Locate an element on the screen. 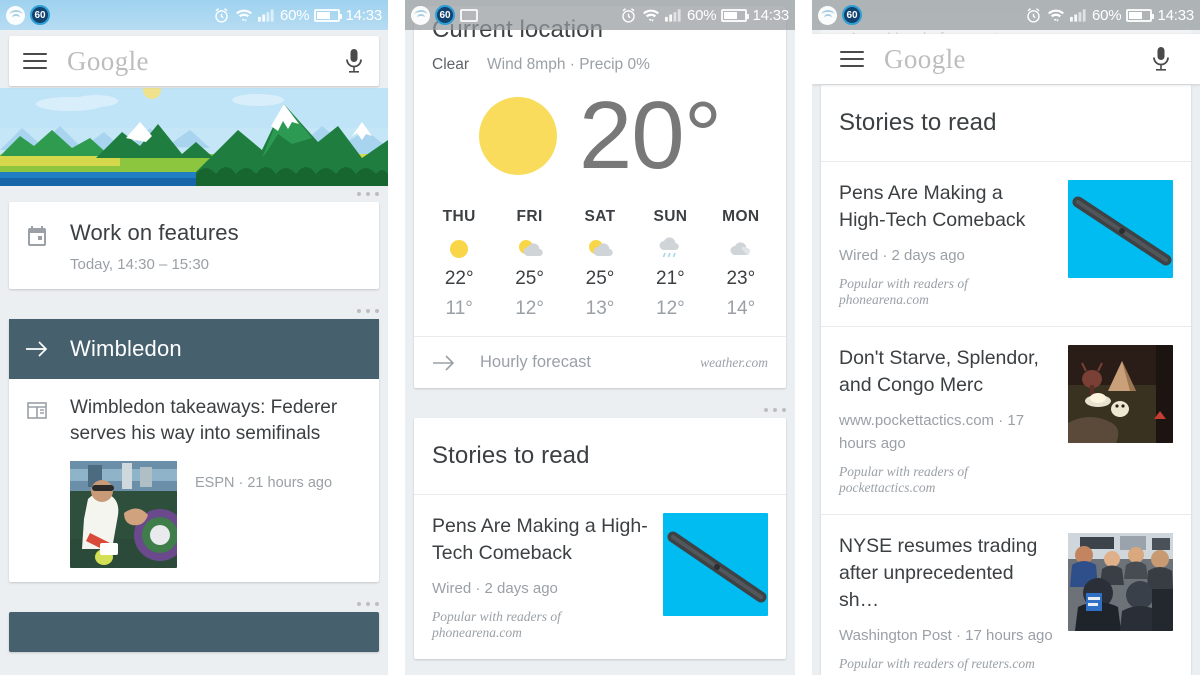  weather-details: Wind 8mph · Precip 0% is located at coordinates (568, 64).